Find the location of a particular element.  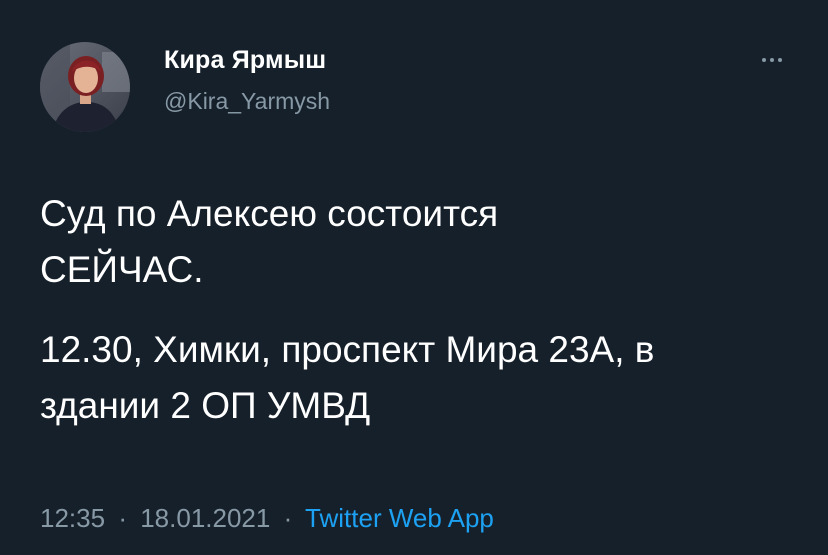

more-horizontal-icon is located at coordinates (764, 60).